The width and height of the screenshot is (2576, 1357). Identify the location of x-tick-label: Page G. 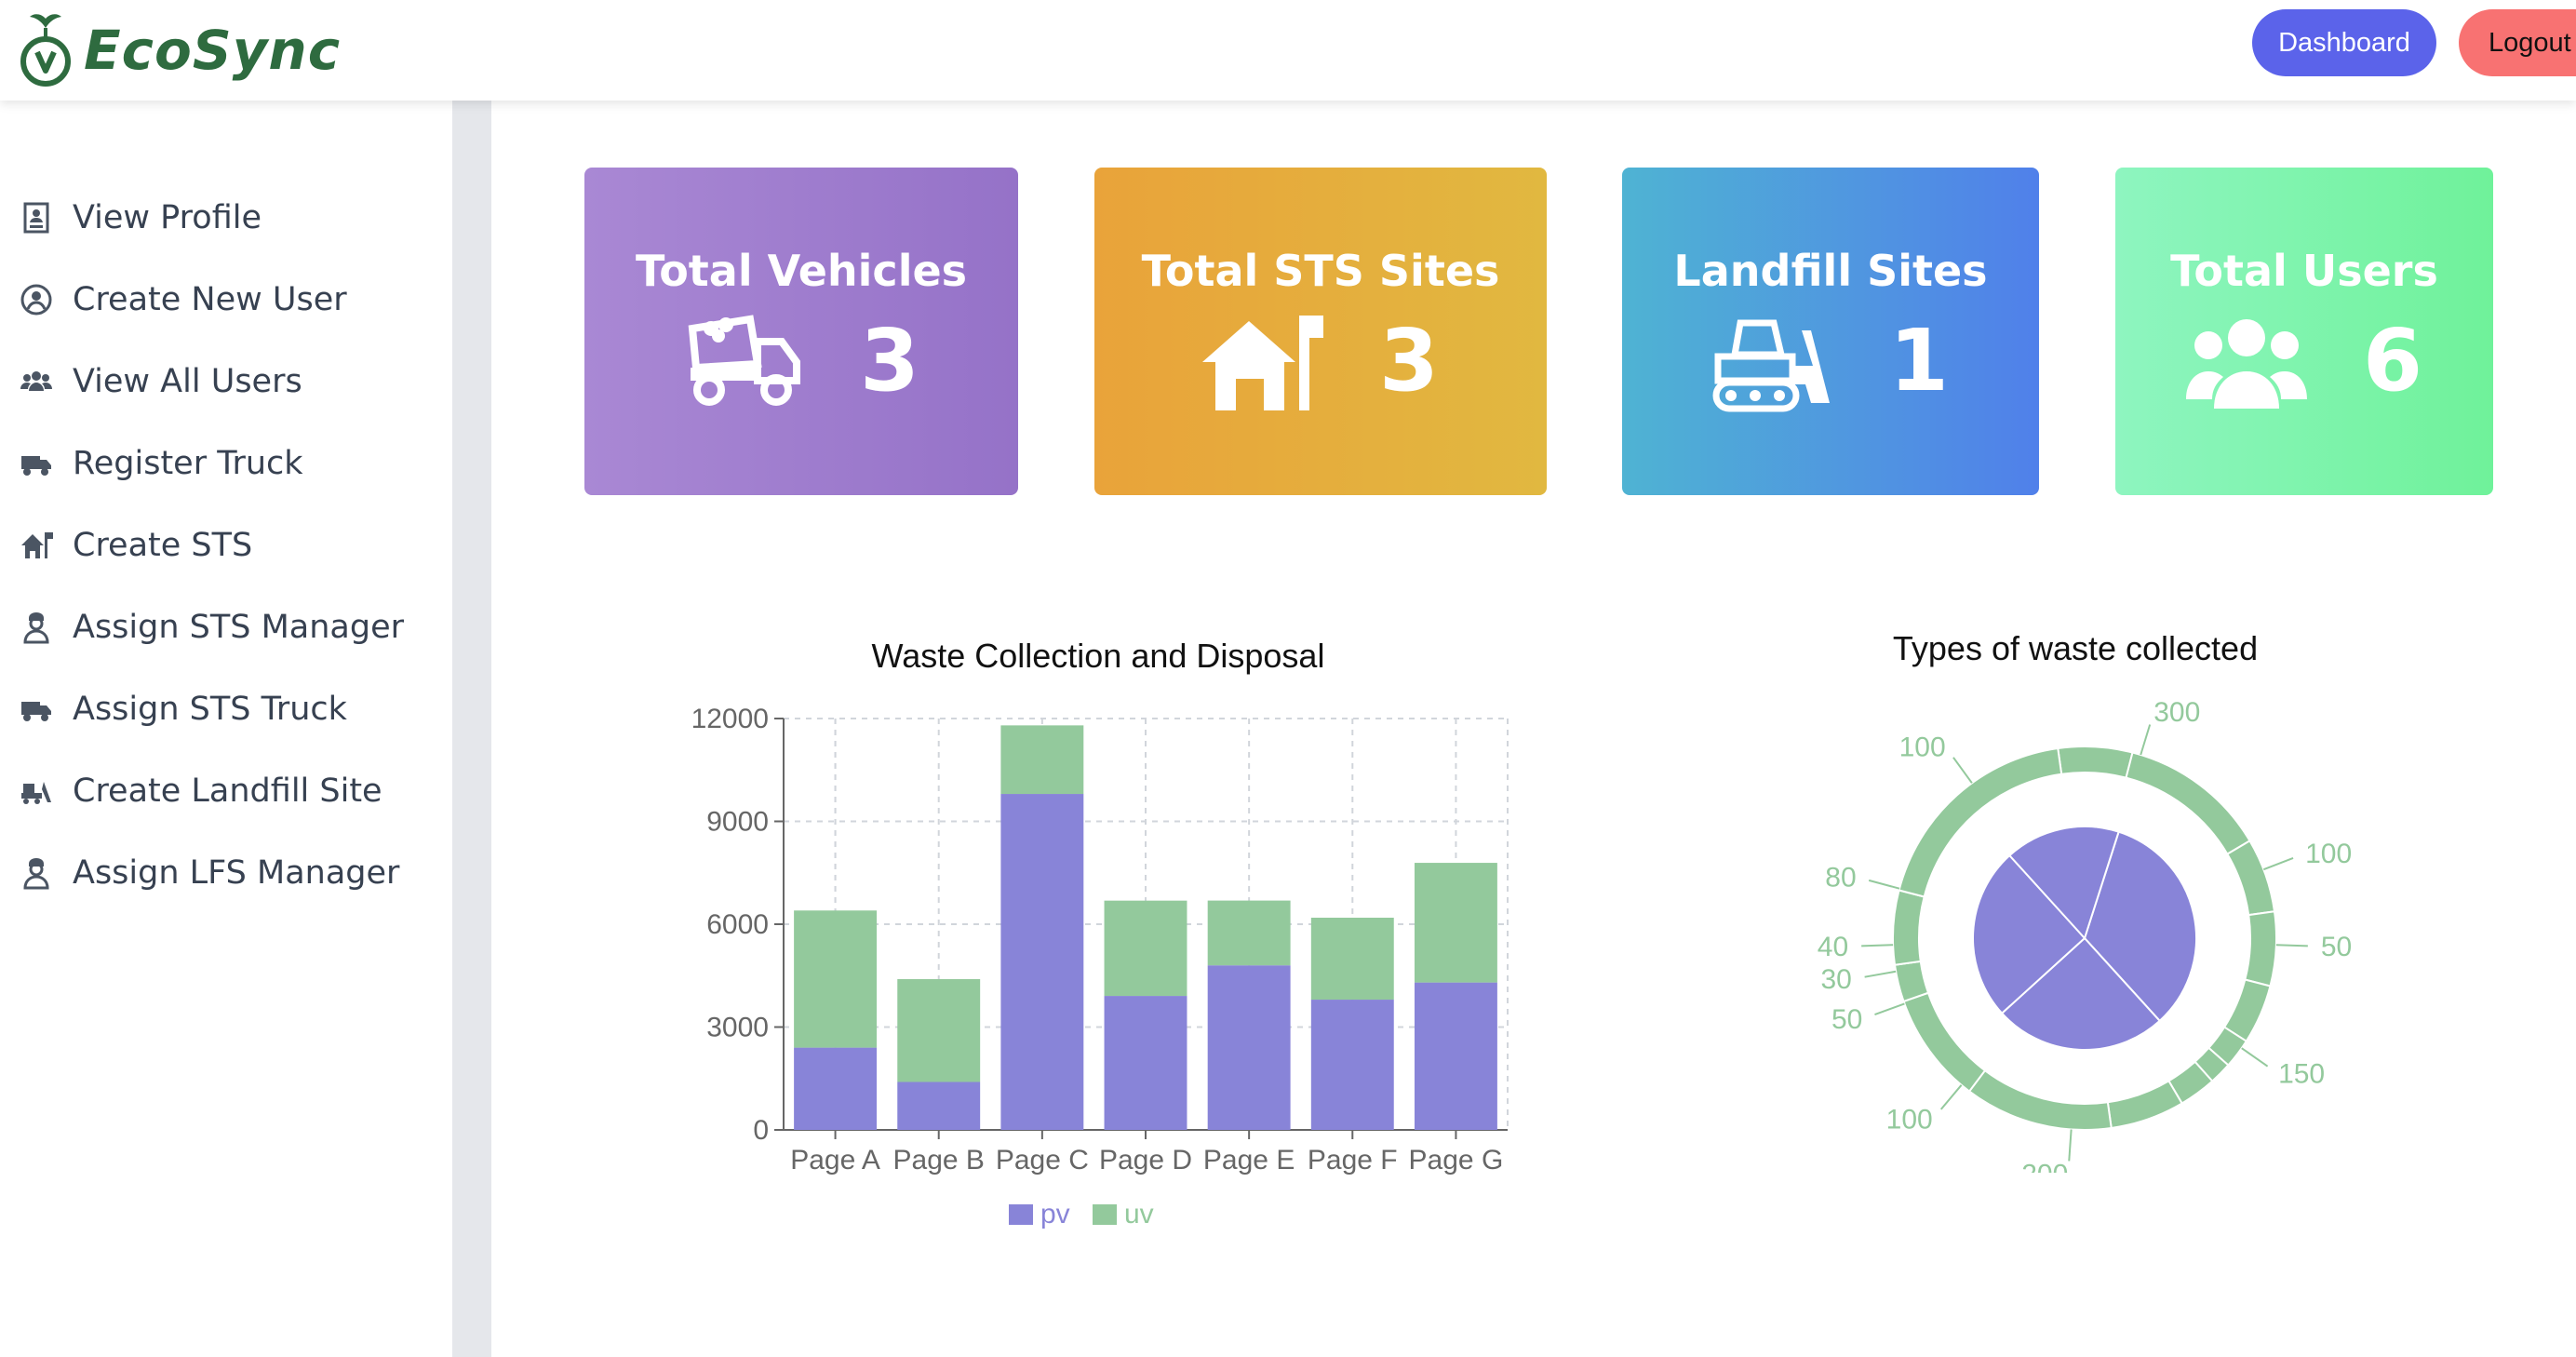
(1456, 1160).